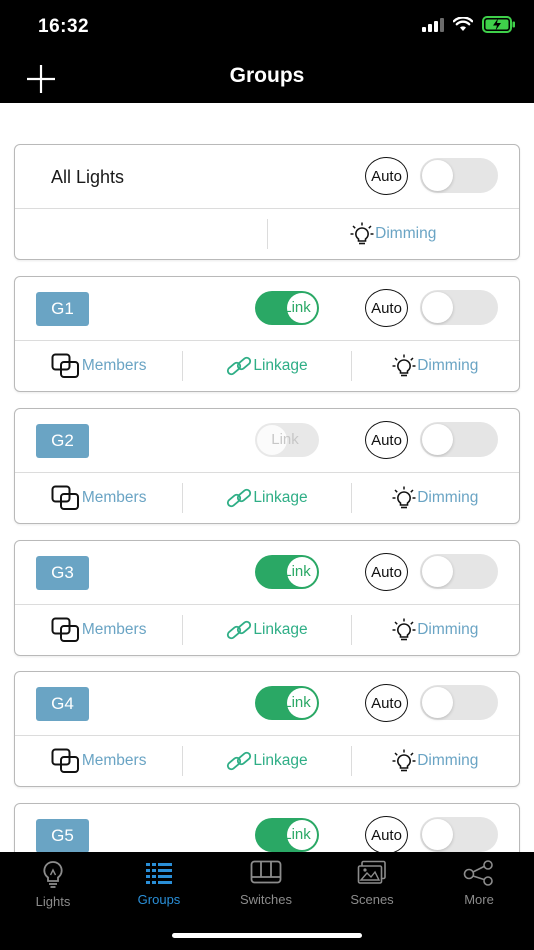 This screenshot has height=950, width=534. Describe the element at coordinates (62, 309) in the screenshot. I see `group-name-badge: G1` at that location.